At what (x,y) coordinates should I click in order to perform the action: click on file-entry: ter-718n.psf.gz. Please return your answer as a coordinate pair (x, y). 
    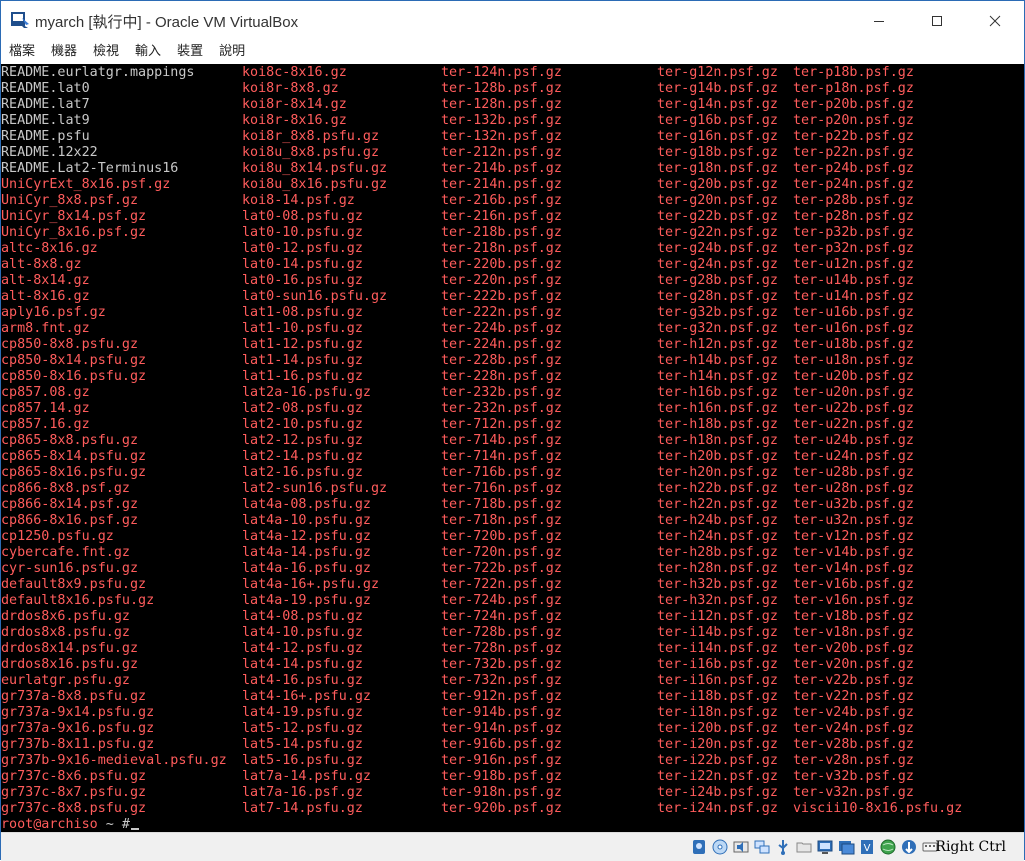
    Looking at the image, I should click on (501, 520).